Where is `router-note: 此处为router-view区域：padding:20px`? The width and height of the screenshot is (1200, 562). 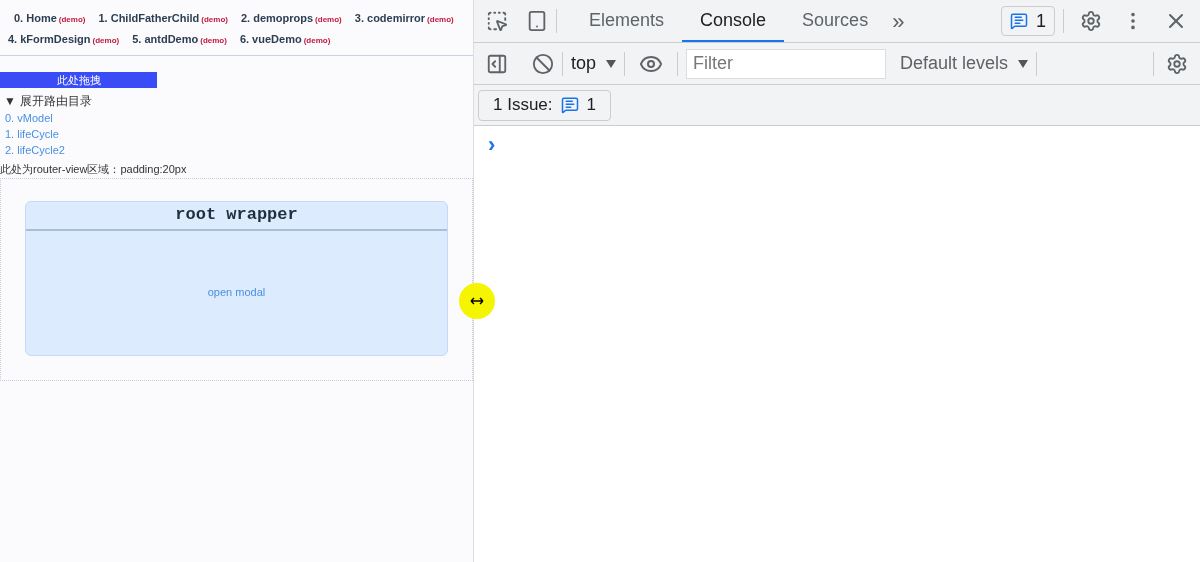
router-note: 此处为router-view区域：padding:20px is located at coordinates (93, 169).